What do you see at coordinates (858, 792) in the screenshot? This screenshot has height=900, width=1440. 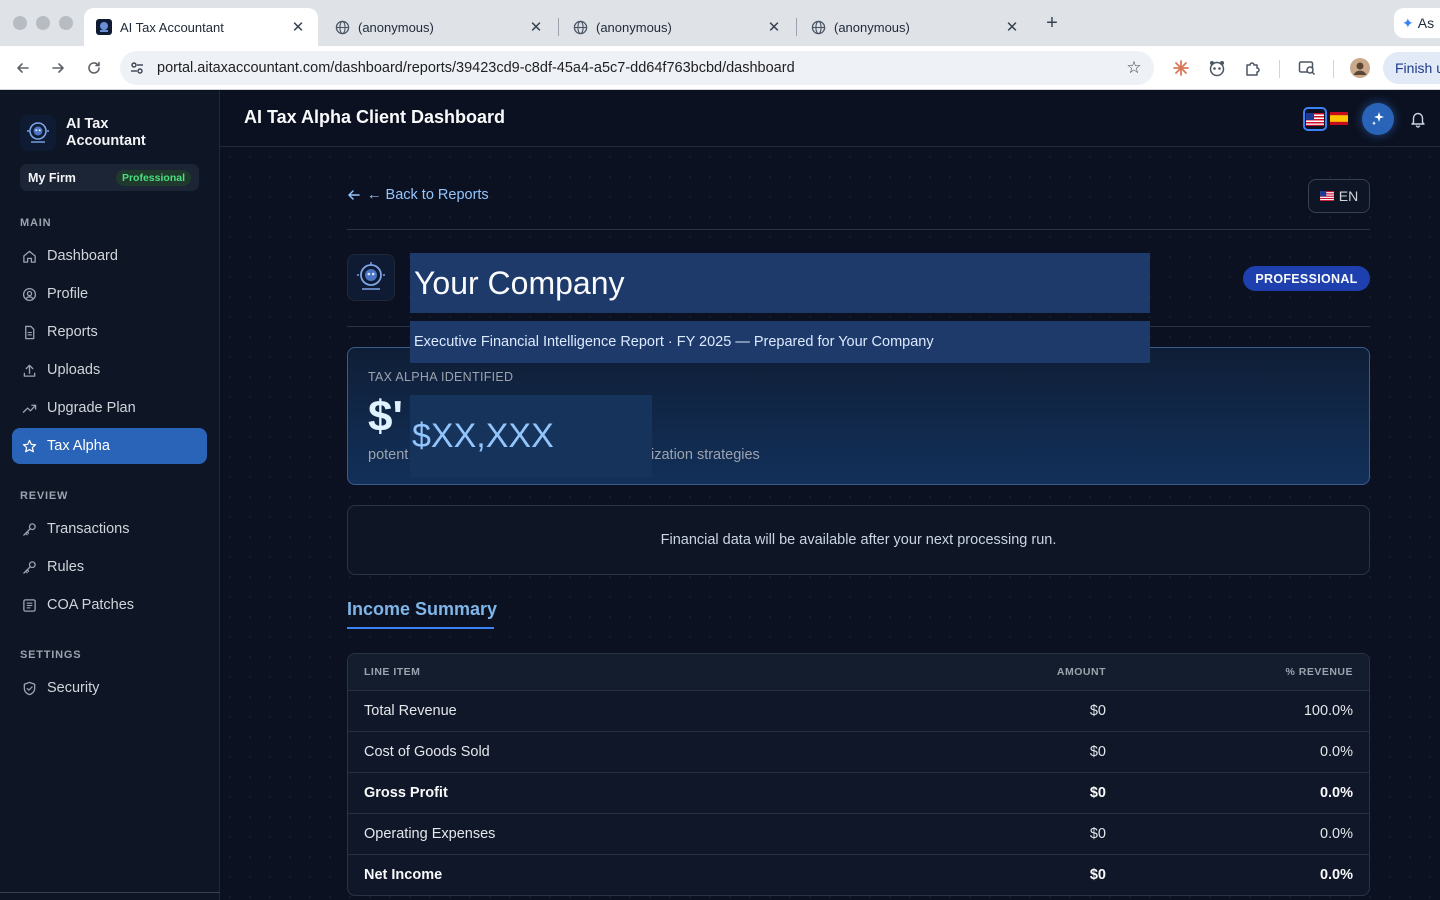 I see `table-row: Gross Profit $0 0.0%` at bounding box center [858, 792].